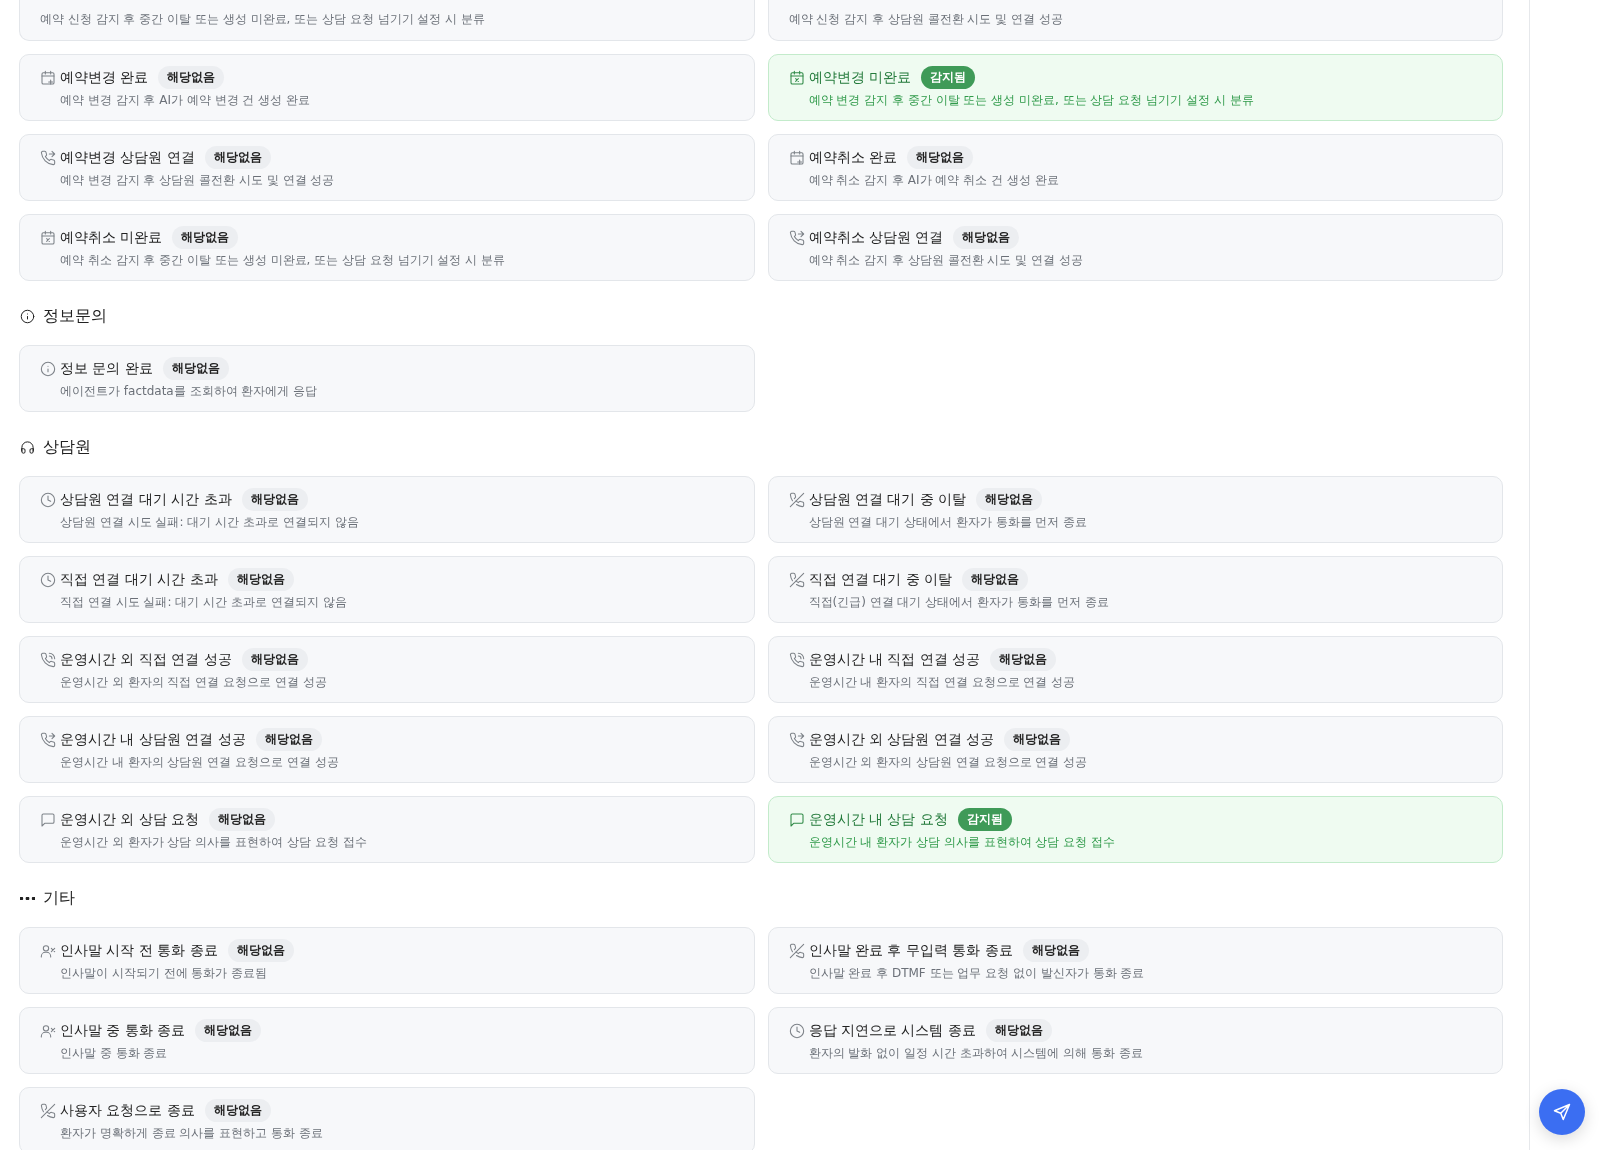 The height and width of the screenshot is (1150, 1600). Describe the element at coordinates (197, 180) in the screenshot. I see `card-description: 예약 변경 감지 후 상담원 콜전환 시도 및 연결 성공` at that location.